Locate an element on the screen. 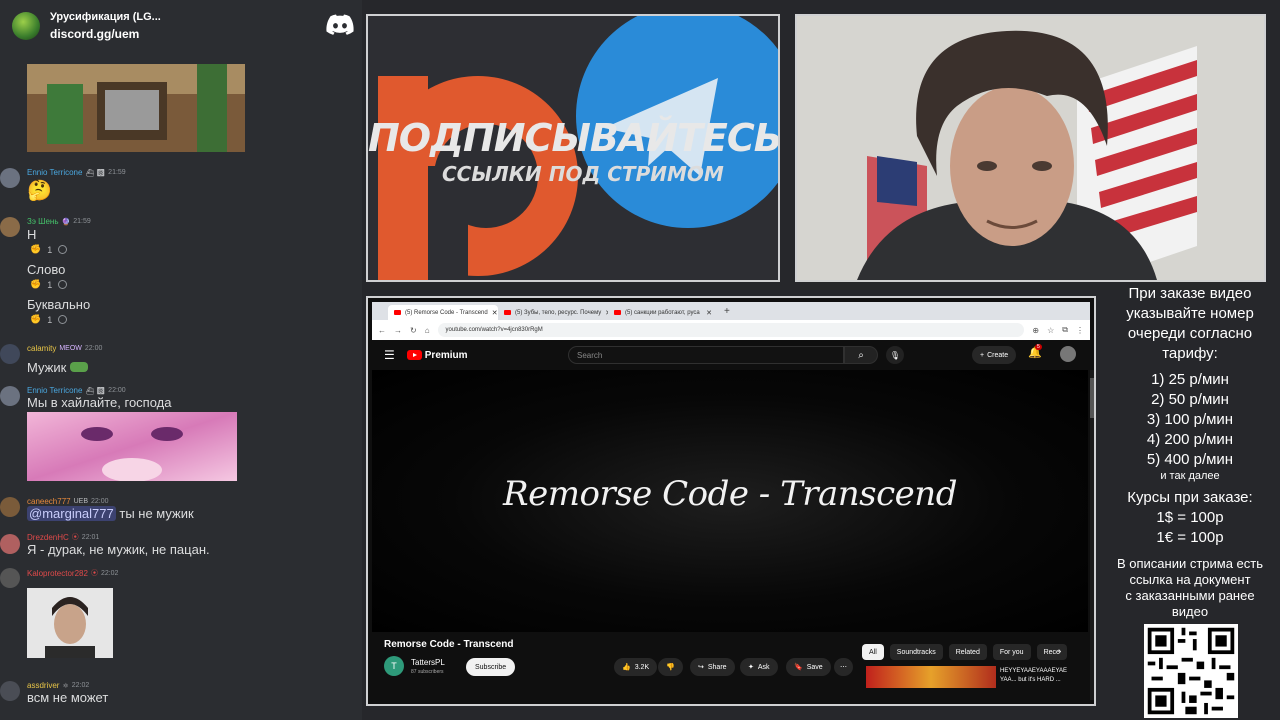 The height and width of the screenshot is (720, 1280). microphone-icon: 🎙 is located at coordinates (895, 355).